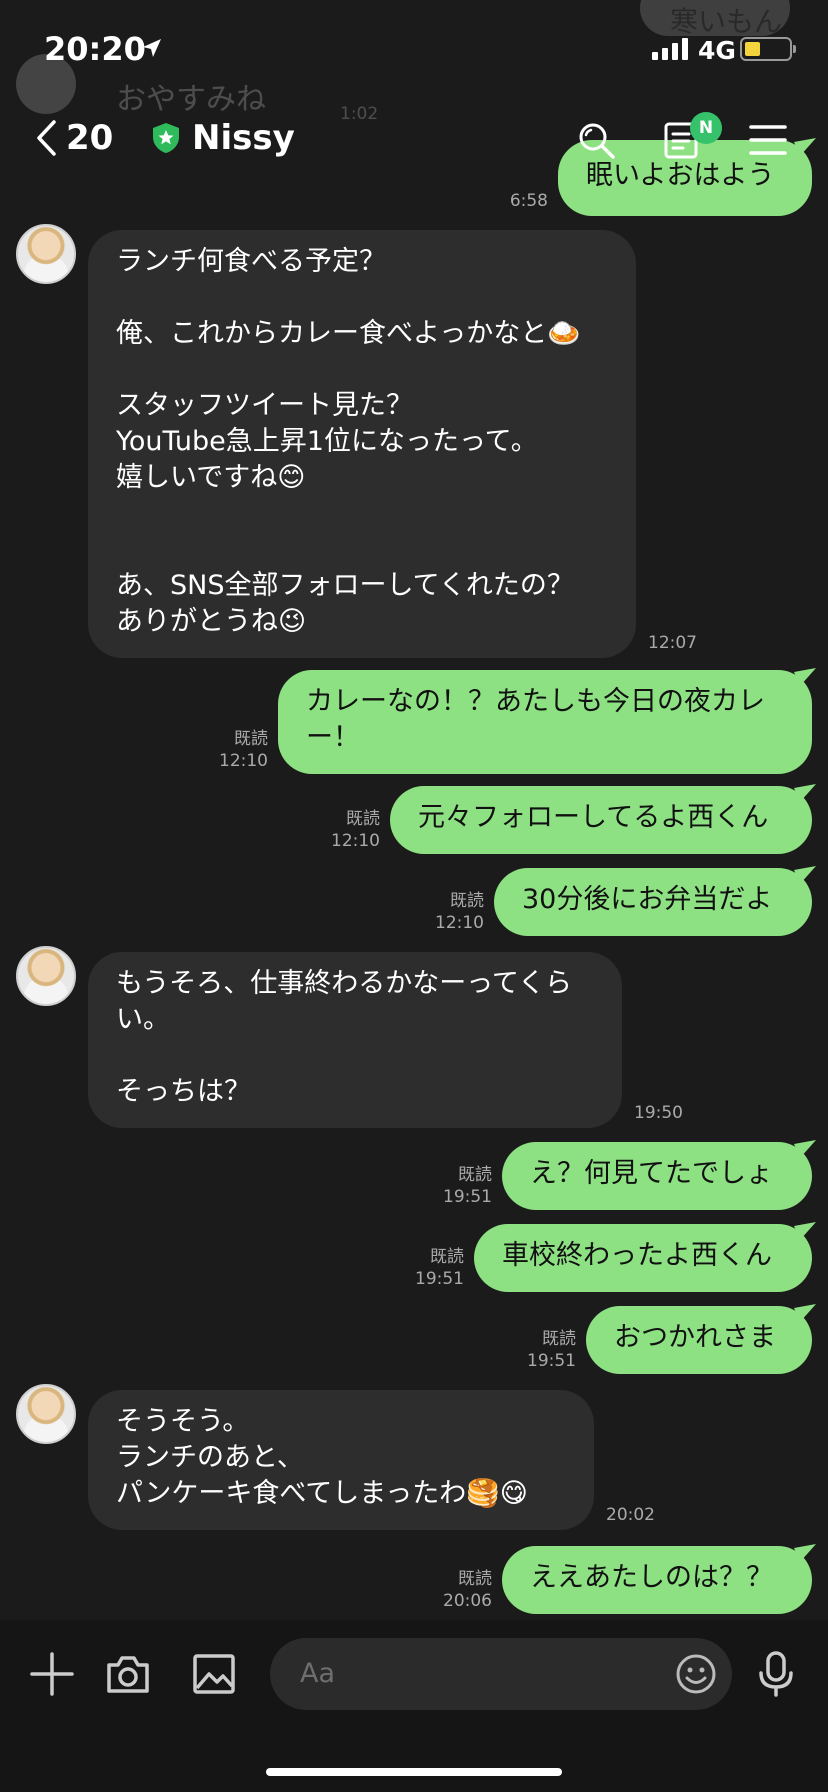 Image resolution: width=828 pixels, height=1792 pixels. I want to click on message-meta: 6:58, so click(529, 201).